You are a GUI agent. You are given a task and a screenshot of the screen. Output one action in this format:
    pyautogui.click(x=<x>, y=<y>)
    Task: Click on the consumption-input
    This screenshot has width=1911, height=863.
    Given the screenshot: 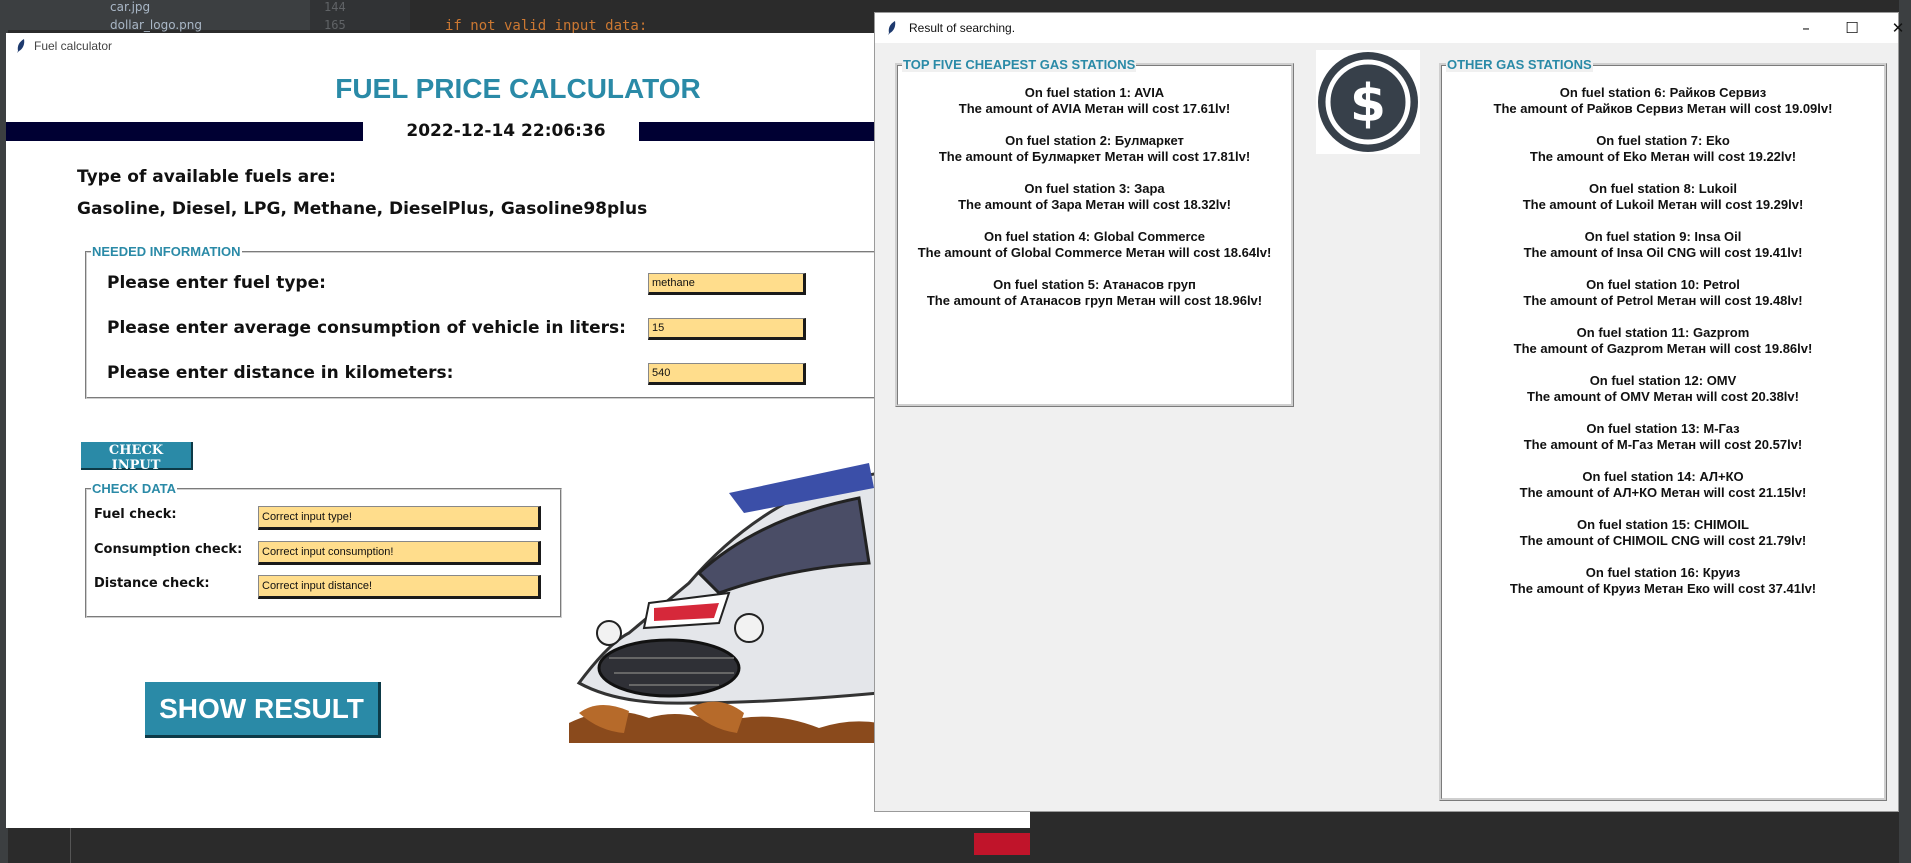 What is the action you would take?
    pyautogui.click(x=727, y=329)
    